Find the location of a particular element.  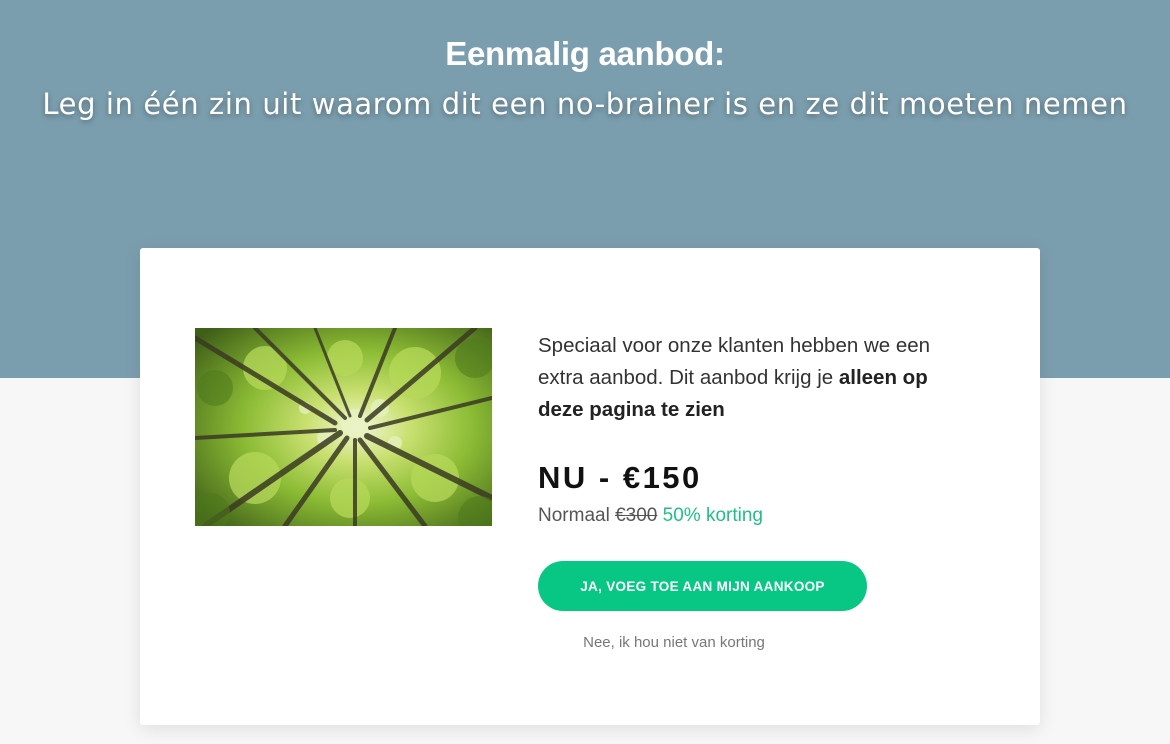

discount-badge: 50% korting is located at coordinates (712, 515).